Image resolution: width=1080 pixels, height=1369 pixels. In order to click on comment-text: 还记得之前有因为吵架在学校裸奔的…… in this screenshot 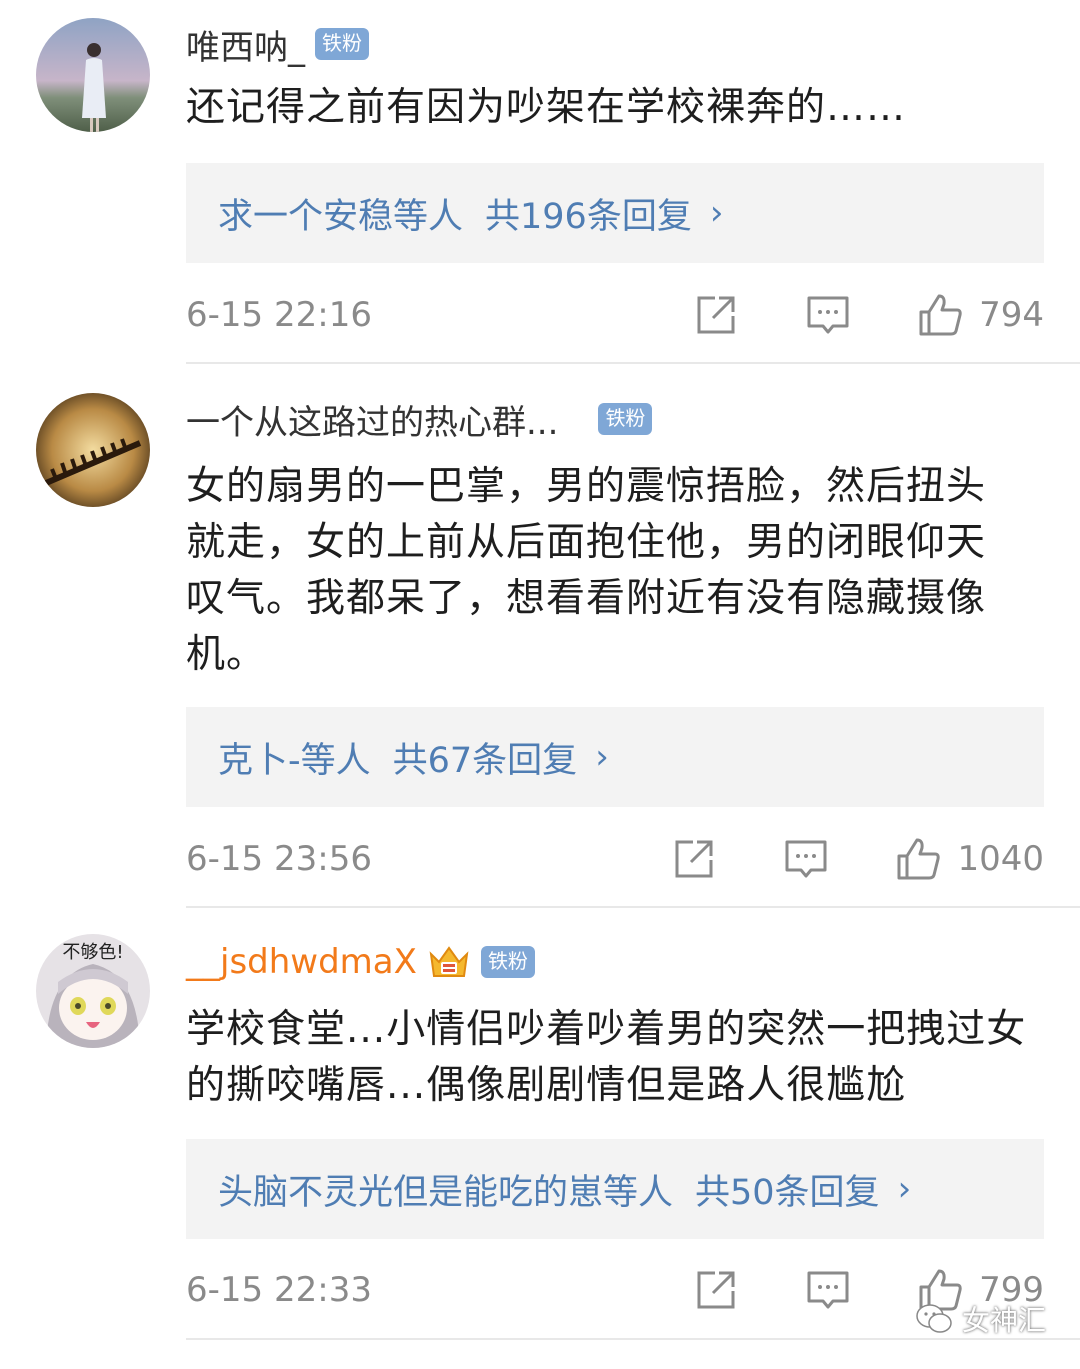, I will do `click(546, 107)`.